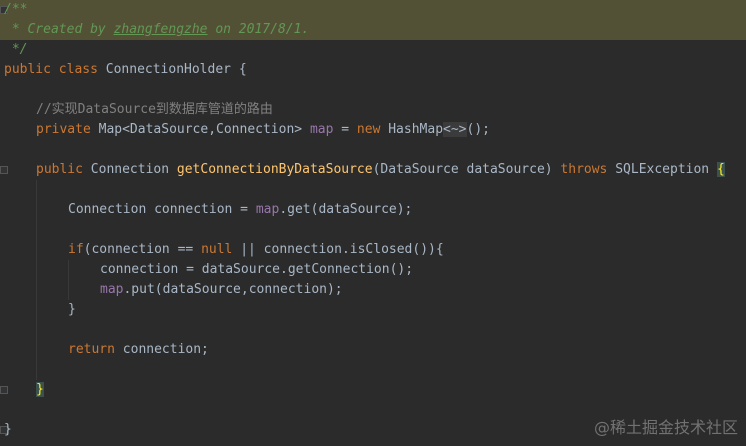 The width and height of the screenshot is (746, 446). I want to click on doc-comment-created: * Created by zhangfengzhe on 2017/8/1., so click(157, 29).